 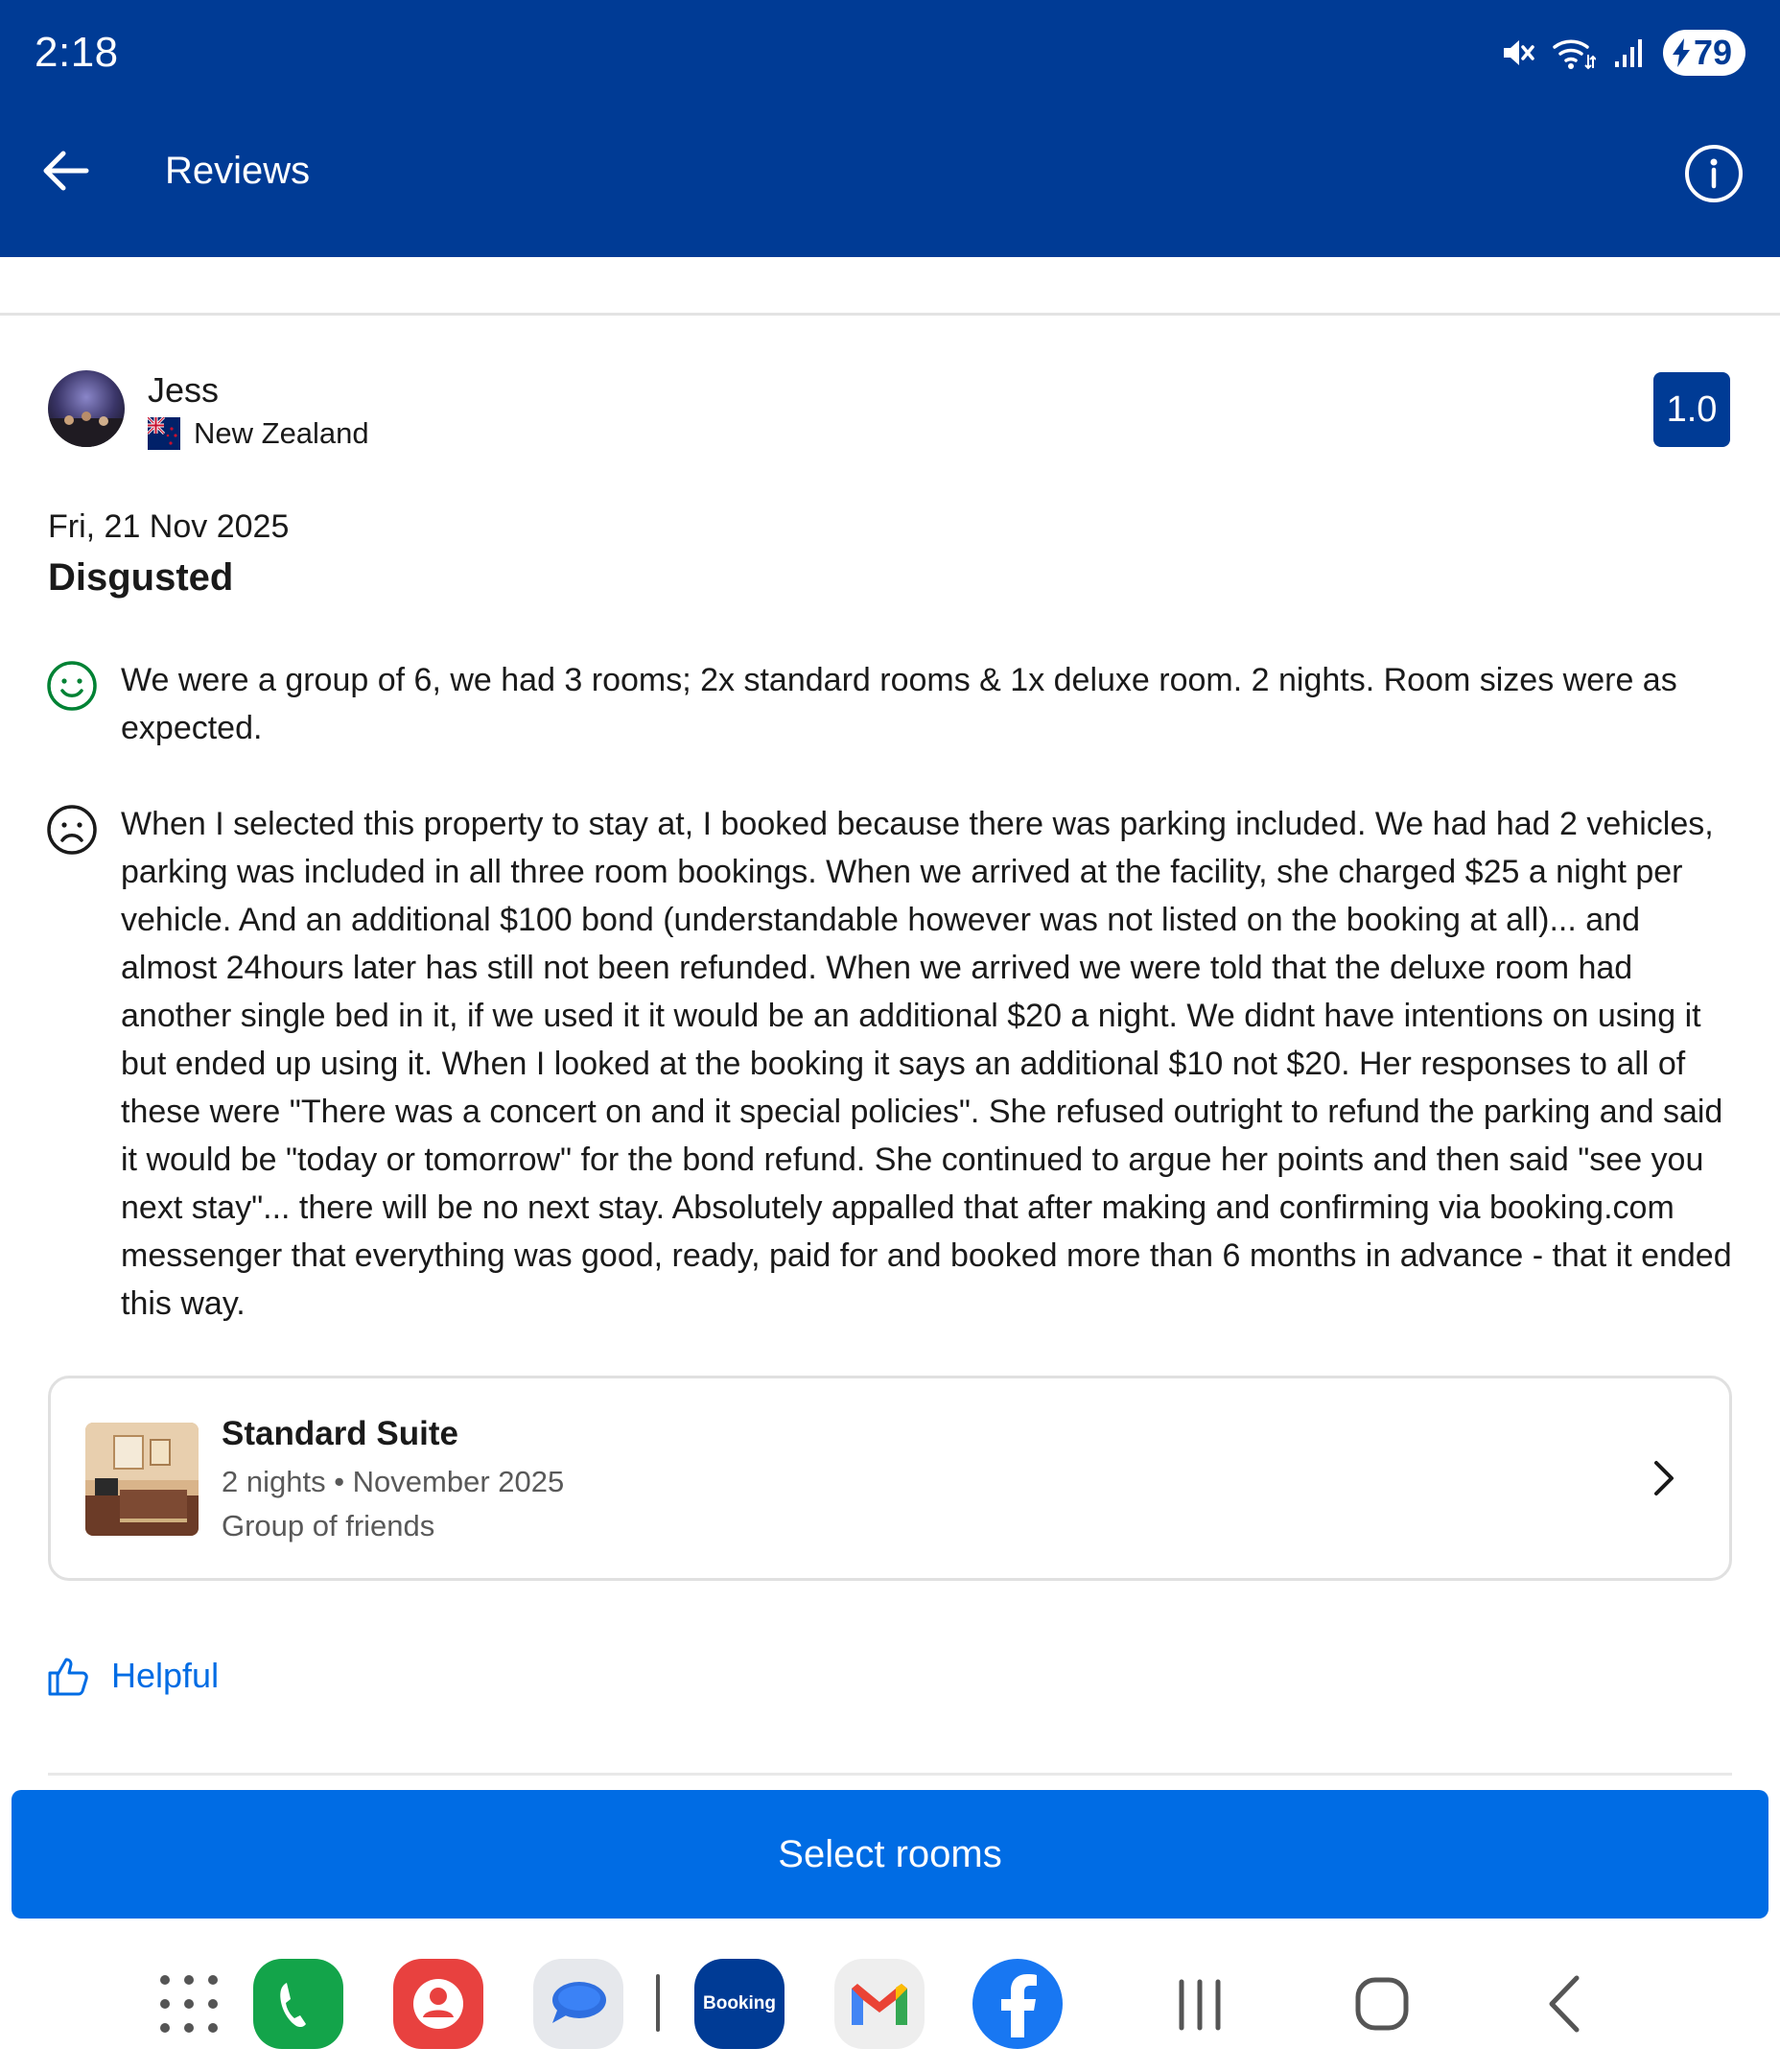 What do you see at coordinates (1664, 1478) in the screenshot?
I see `chevron-right-icon` at bounding box center [1664, 1478].